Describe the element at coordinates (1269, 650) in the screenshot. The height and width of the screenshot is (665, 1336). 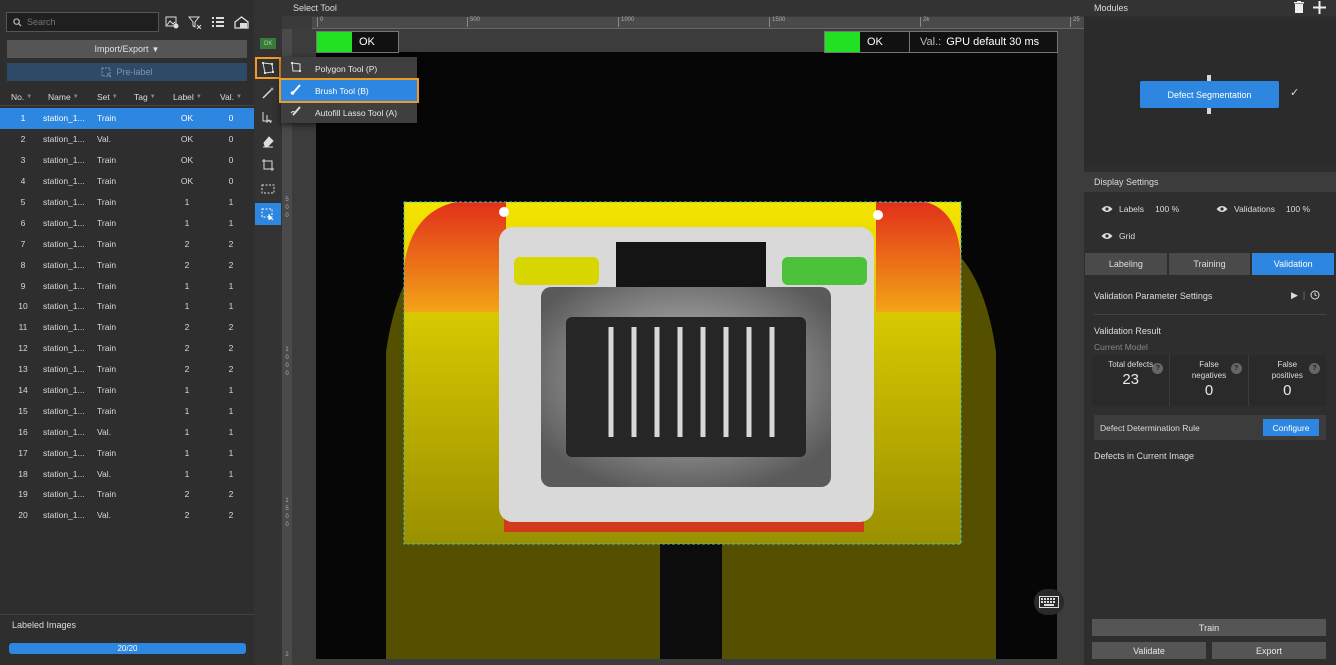
I see `export-button: Export` at that location.